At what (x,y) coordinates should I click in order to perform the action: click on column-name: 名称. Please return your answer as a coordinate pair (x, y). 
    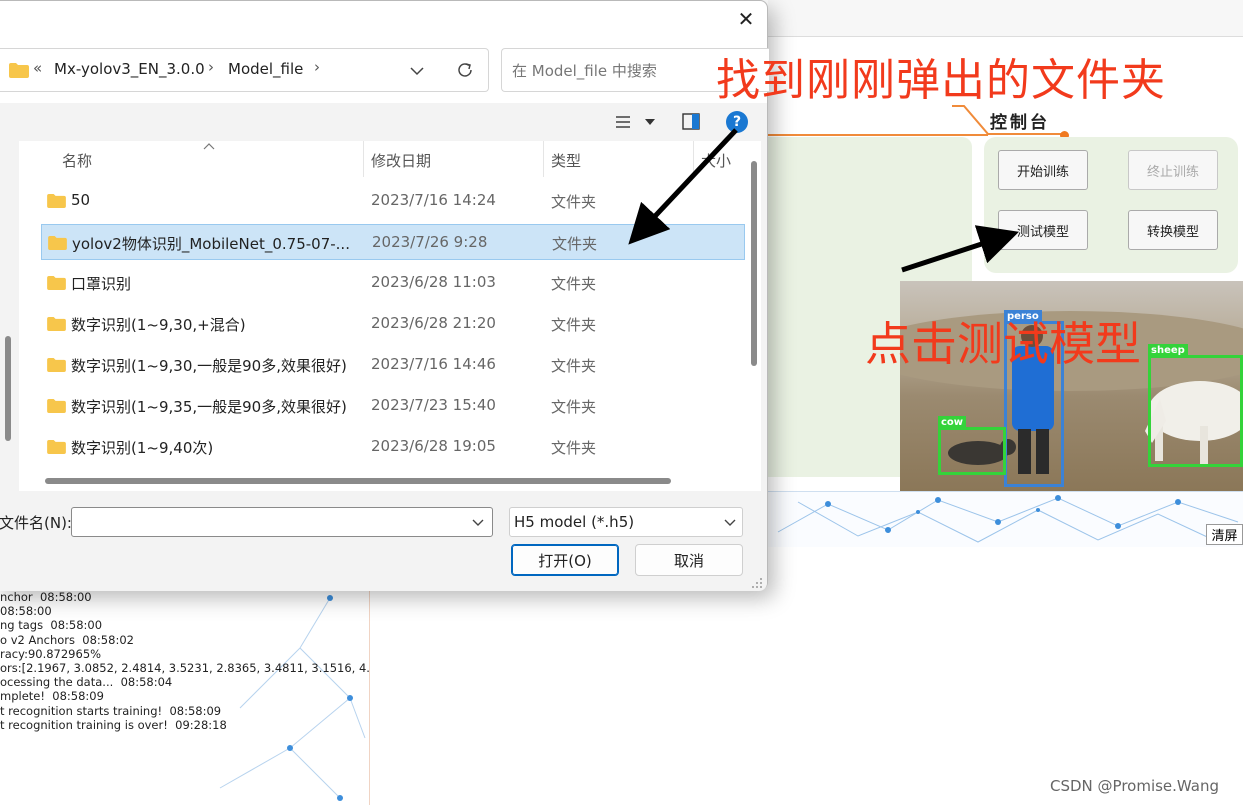
    Looking at the image, I should click on (77, 160).